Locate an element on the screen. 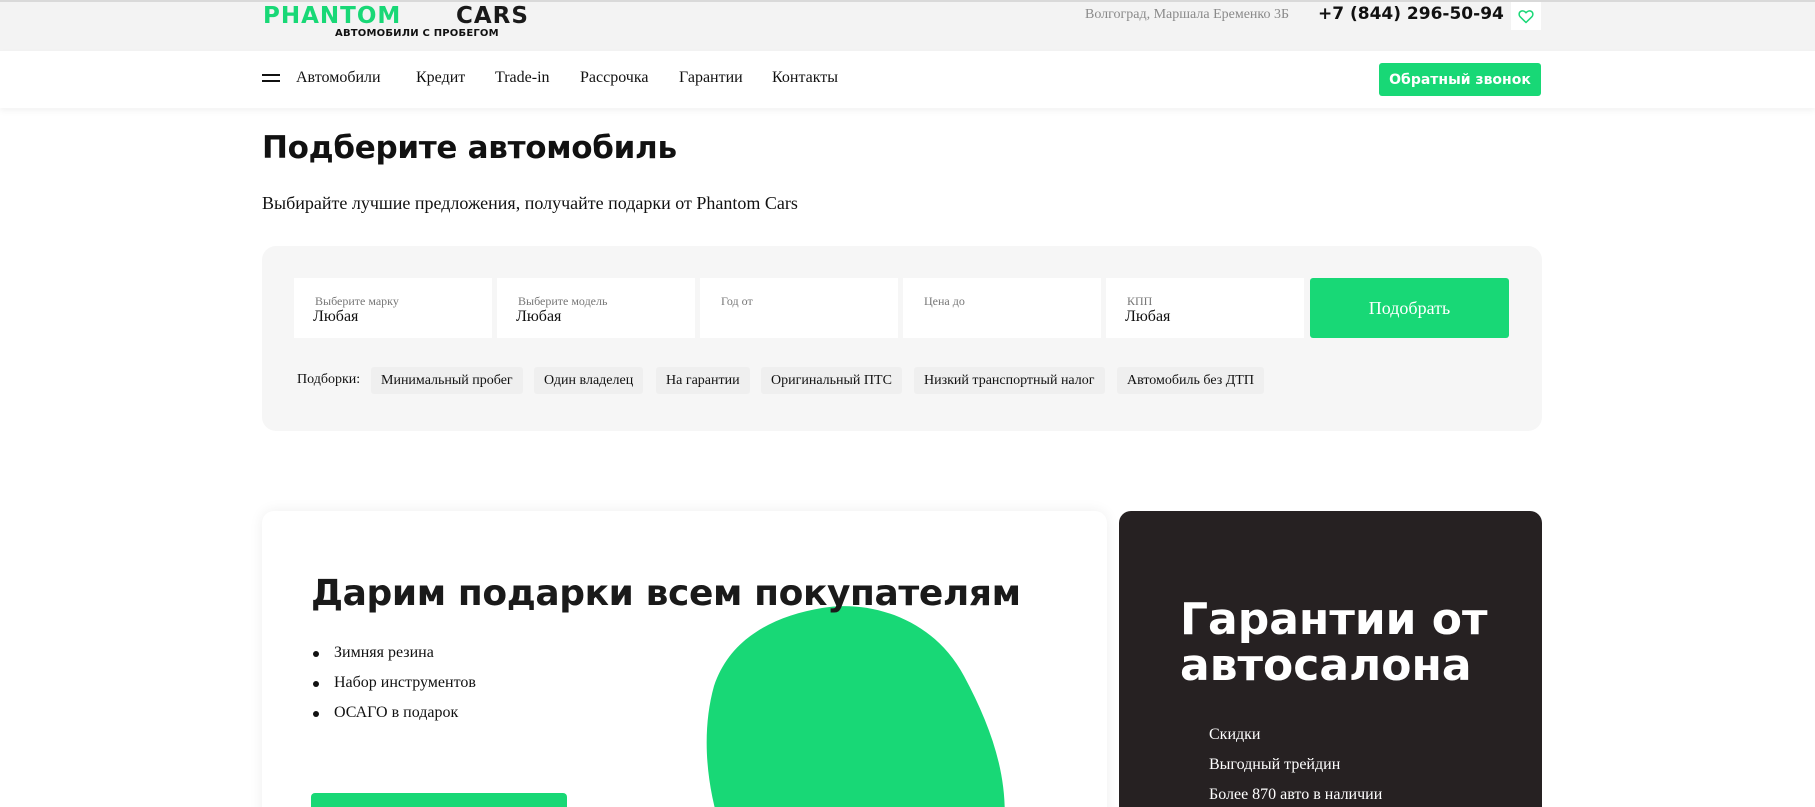 The width and height of the screenshot is (1815, 807). brand-select-label: Выберите марку is located at coordinates (357, 301).